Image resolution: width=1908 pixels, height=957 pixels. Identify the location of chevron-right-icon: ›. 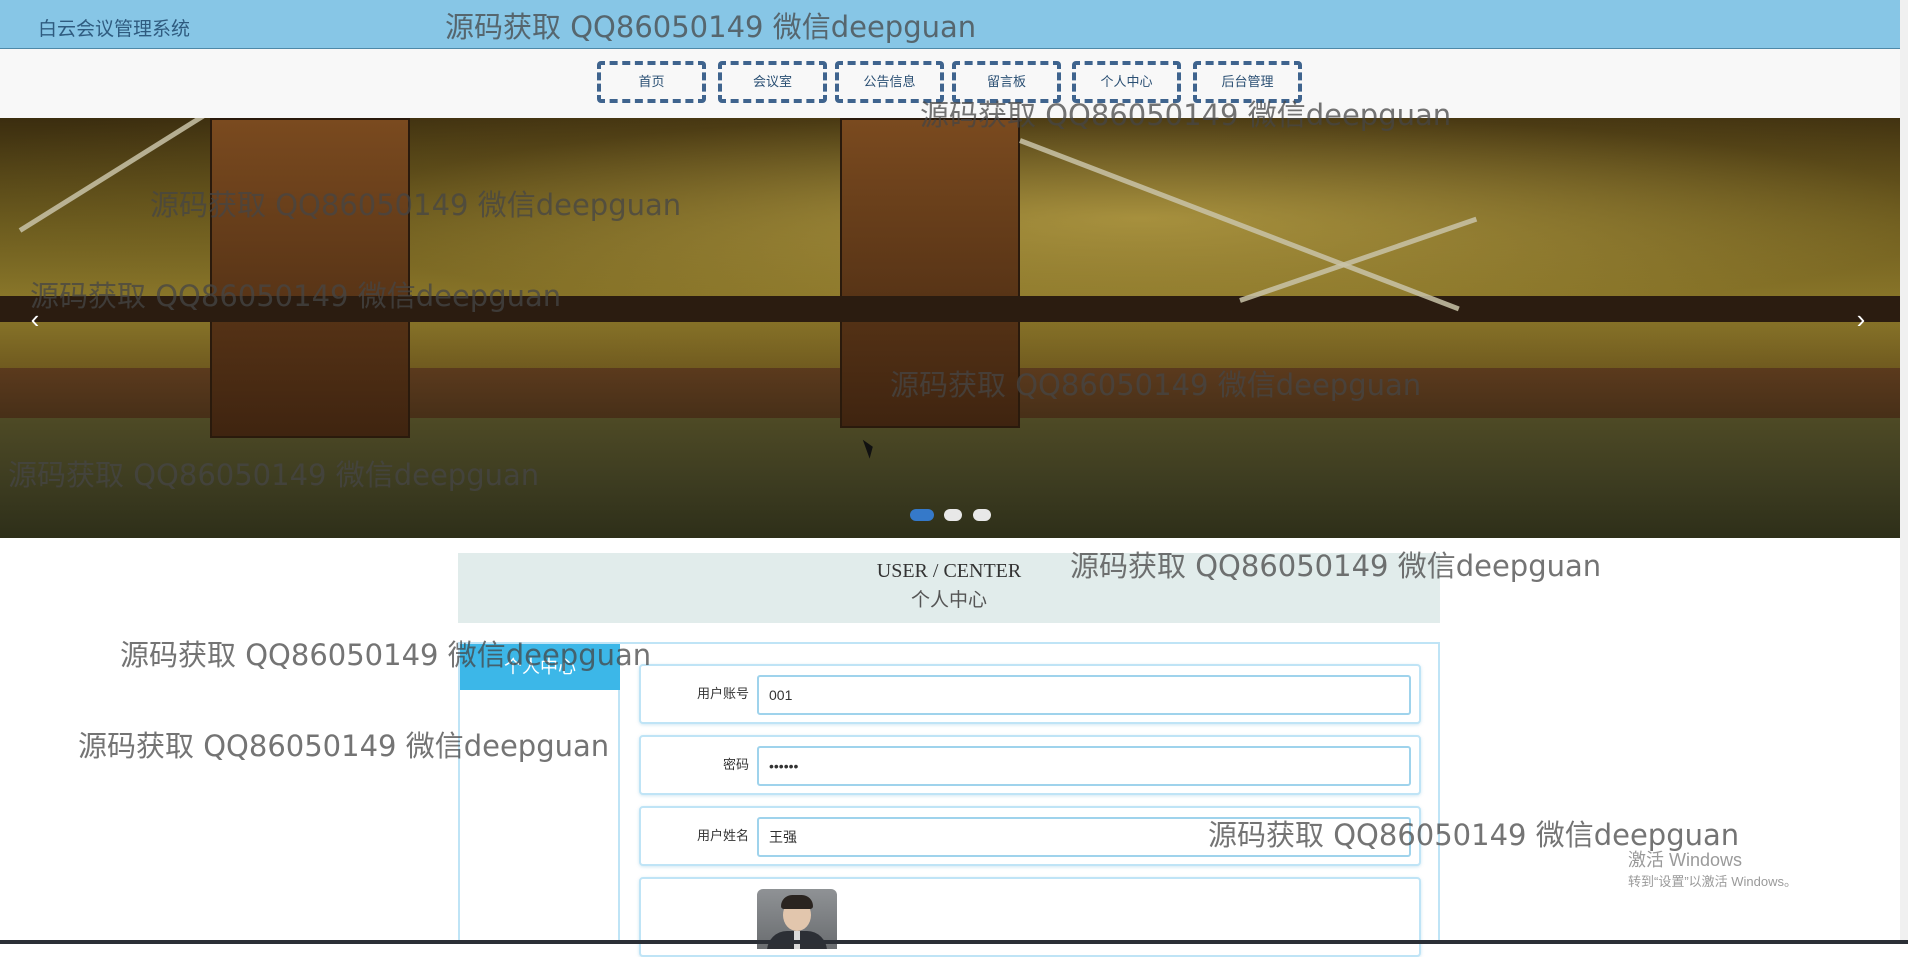
(1861, 319).